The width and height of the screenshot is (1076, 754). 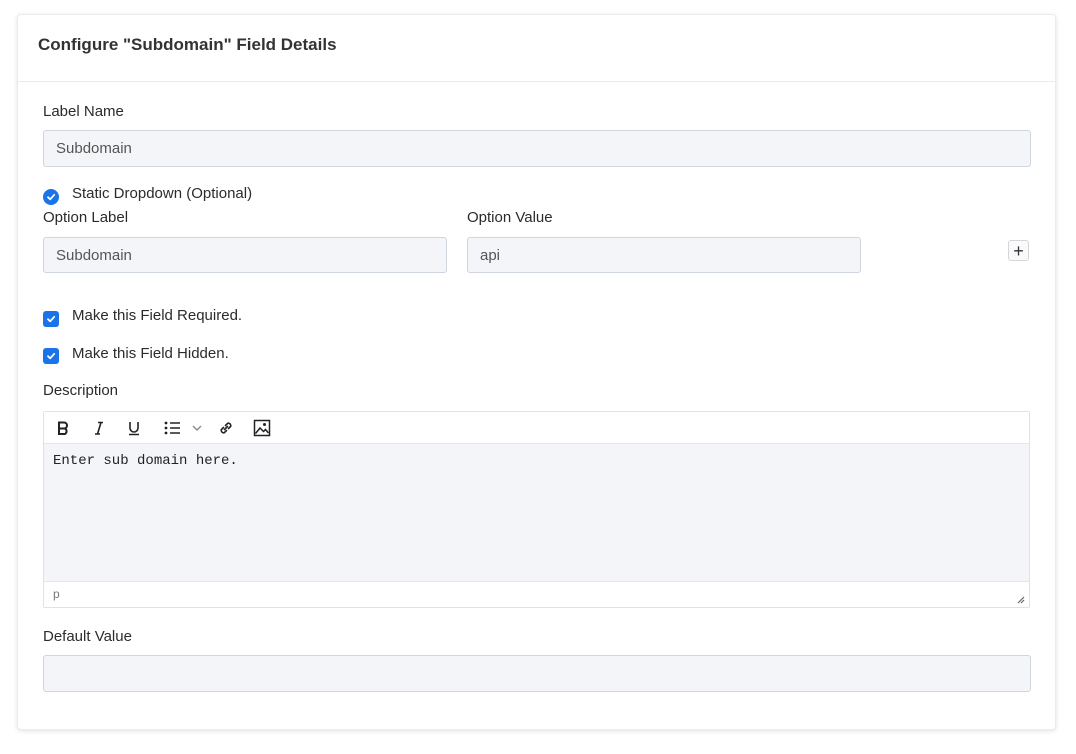 I want to click on description-label: Description, so click(x=81, y=390).